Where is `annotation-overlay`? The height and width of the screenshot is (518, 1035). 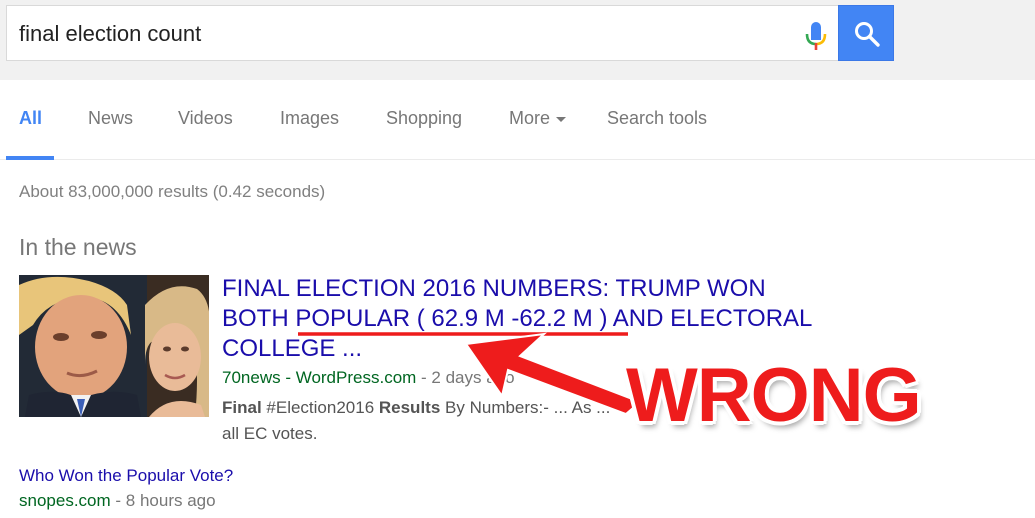 annotation-overlay is located at coordinates (470, 374).